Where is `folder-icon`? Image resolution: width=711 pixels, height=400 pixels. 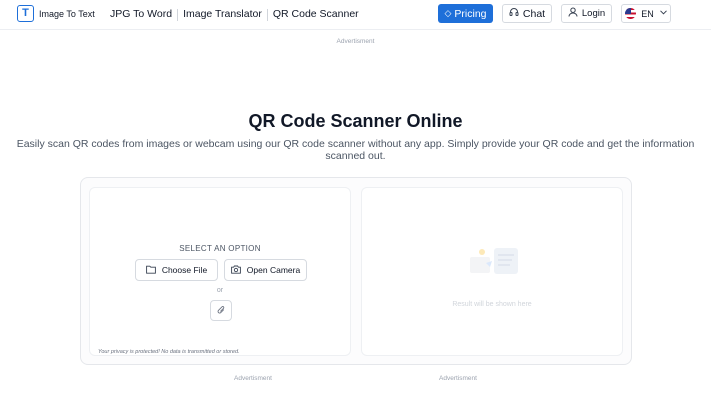 folder-icon is located at coordinates (150, 270).